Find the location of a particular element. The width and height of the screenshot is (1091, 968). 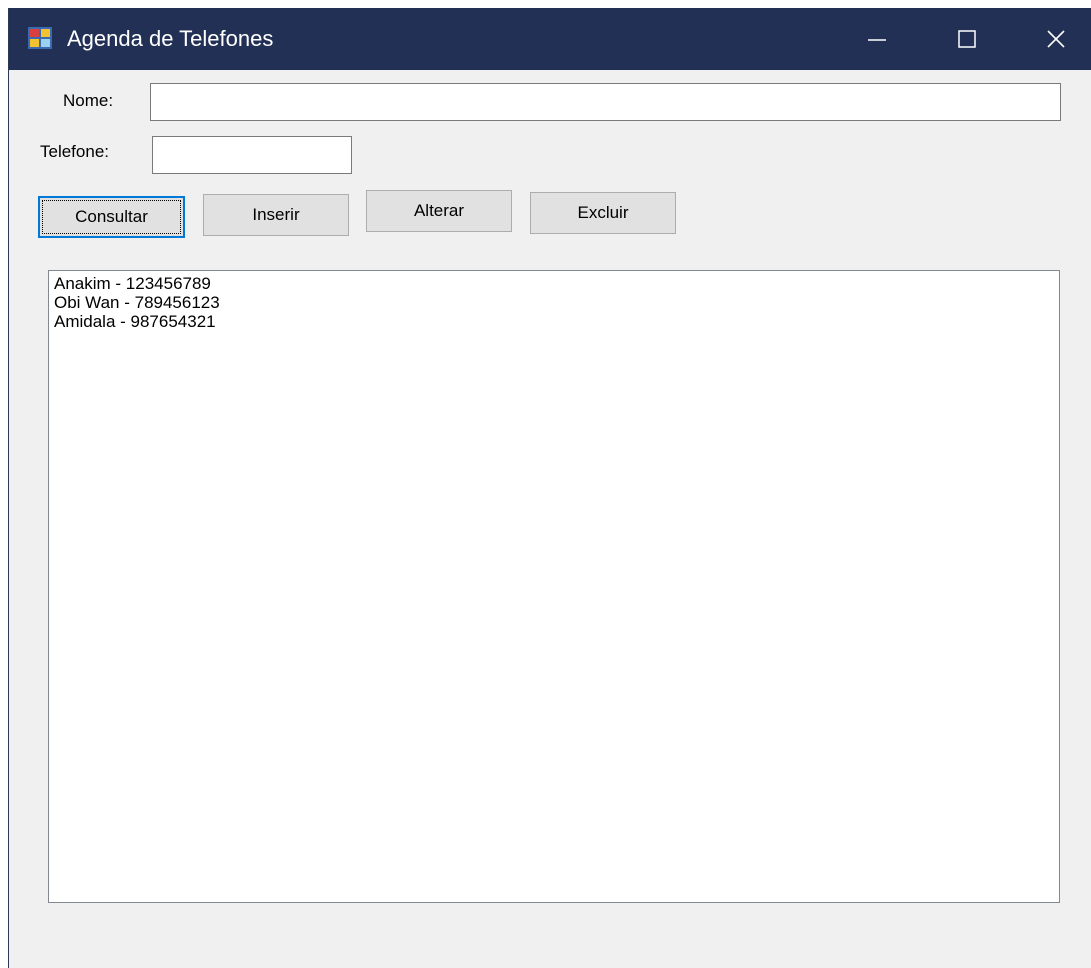

title-bar: Agenda de Telefones is located at coordinates (550, 39).